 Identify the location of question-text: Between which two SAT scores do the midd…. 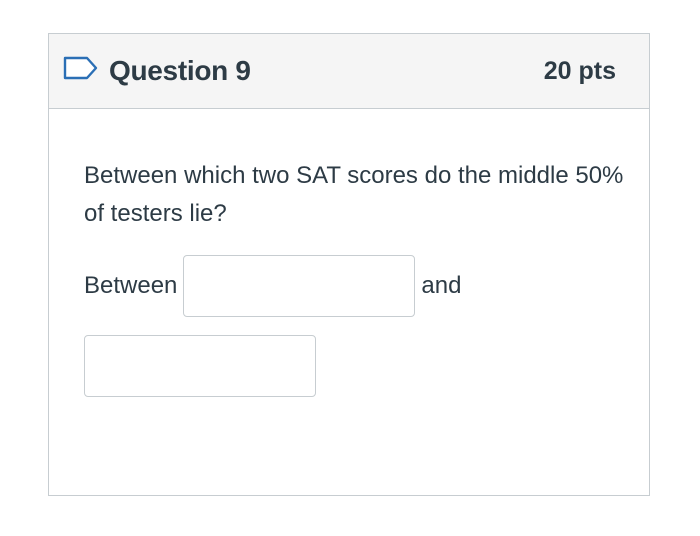
(354, 194).